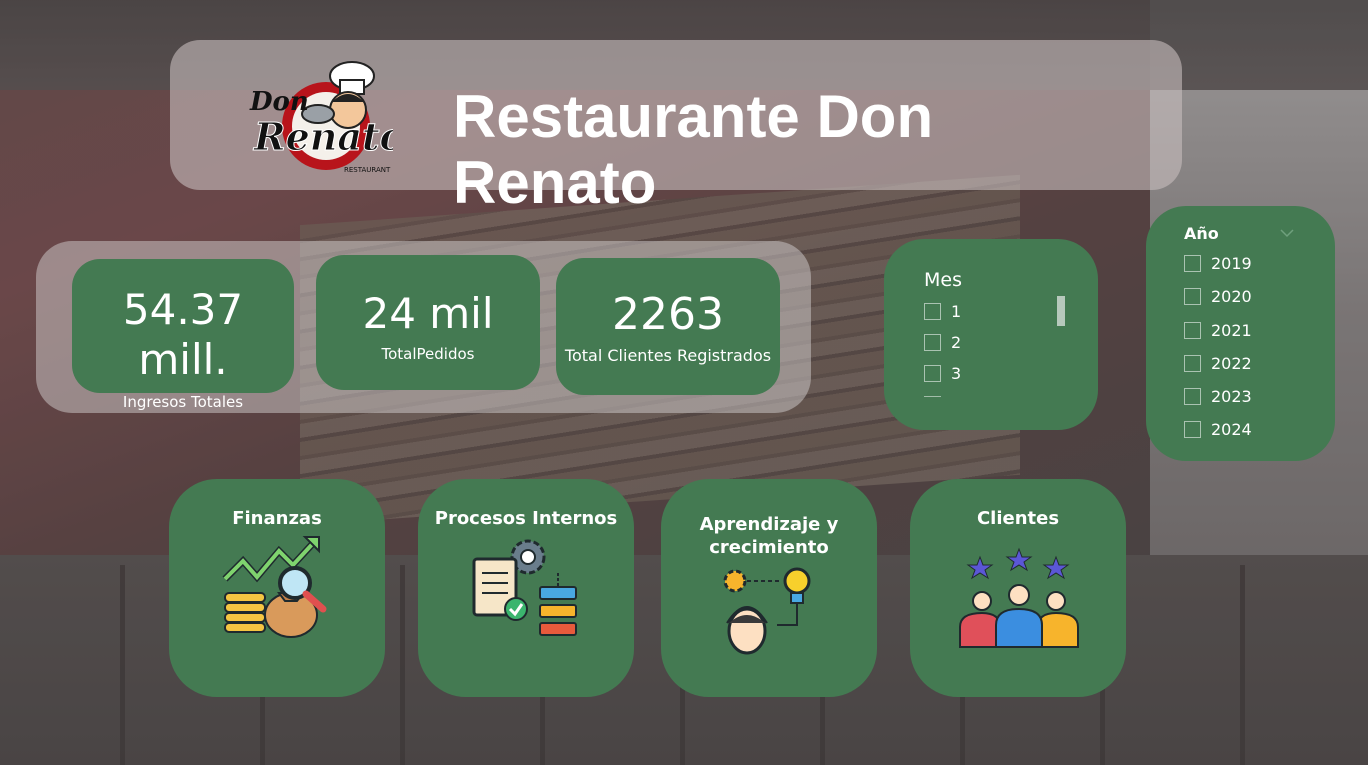 The image size is (1368, 765). What do you see at coordinates (1218, 296) in the screenshot?
I see `anio-option: 2020` at bounding box center [1218, 296].